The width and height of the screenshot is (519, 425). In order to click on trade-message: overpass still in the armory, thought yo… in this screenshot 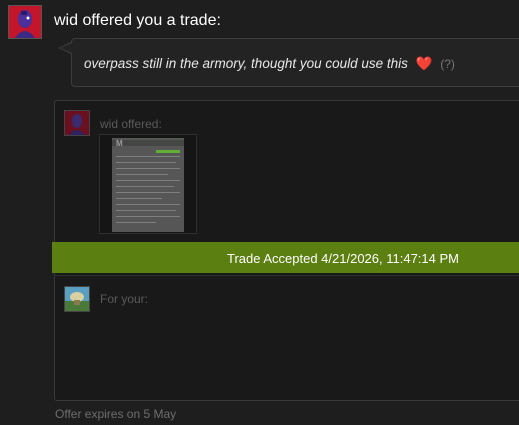, I will do `click(269, 64)`.